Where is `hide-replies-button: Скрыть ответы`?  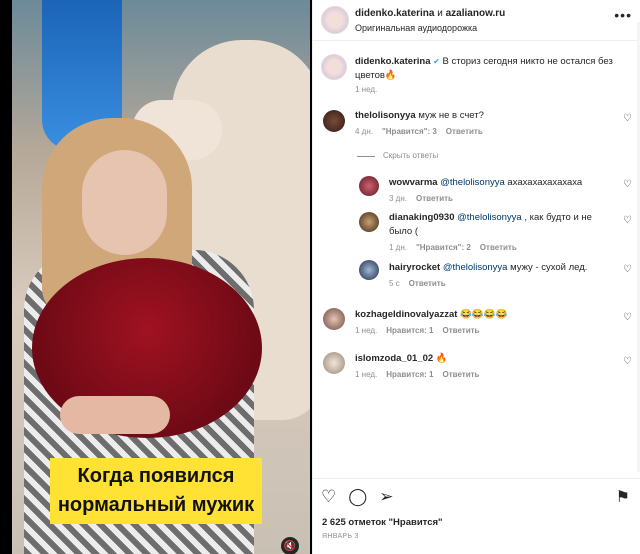 hide-replies-button: Скрыть ответы is located at coordinates (410, 155).